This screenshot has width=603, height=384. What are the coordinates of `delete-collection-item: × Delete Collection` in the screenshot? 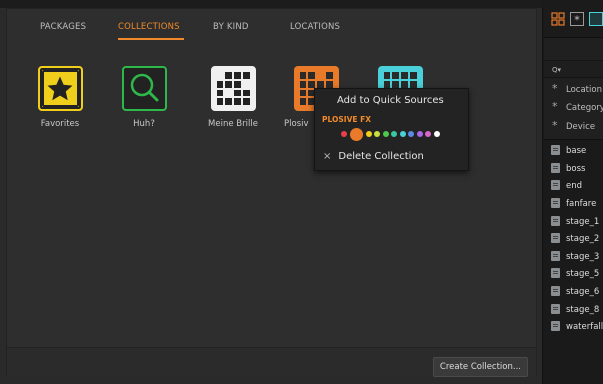 It's located at (391, 156).